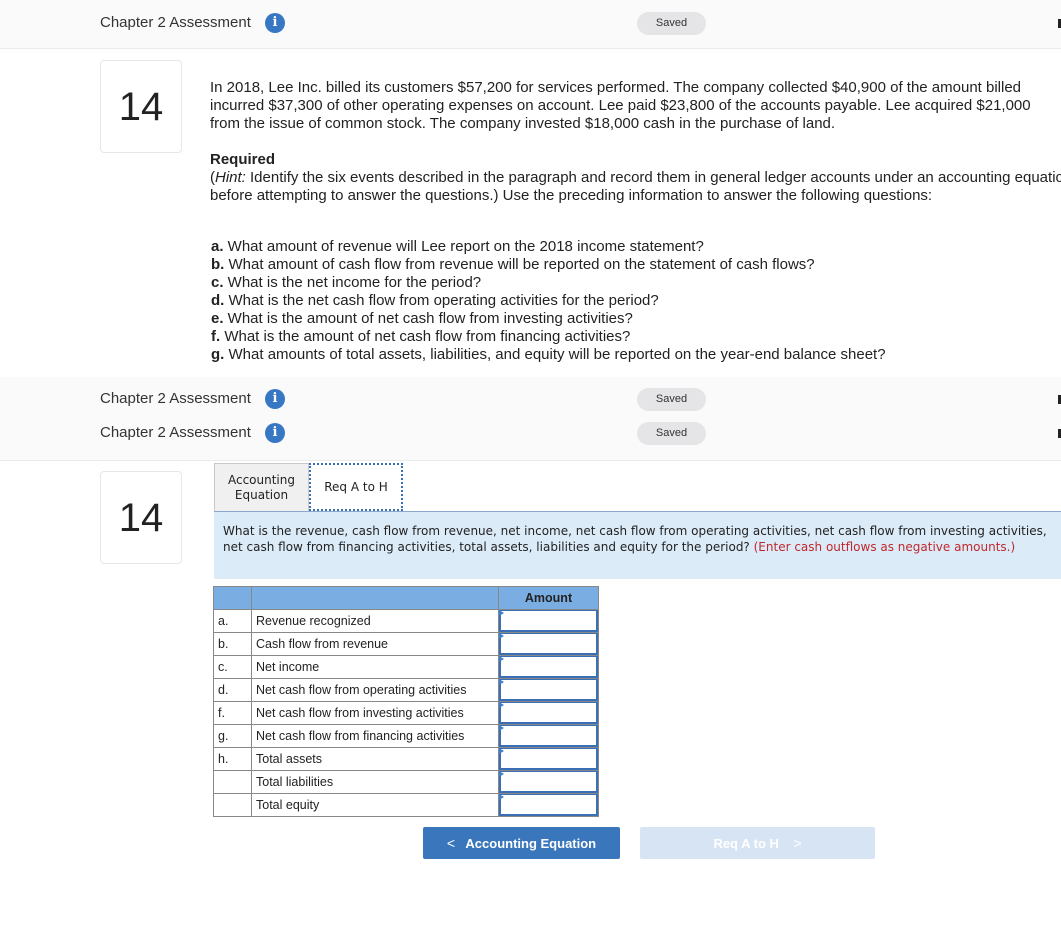  I want to click on row-letter: c., so click(232, 667).